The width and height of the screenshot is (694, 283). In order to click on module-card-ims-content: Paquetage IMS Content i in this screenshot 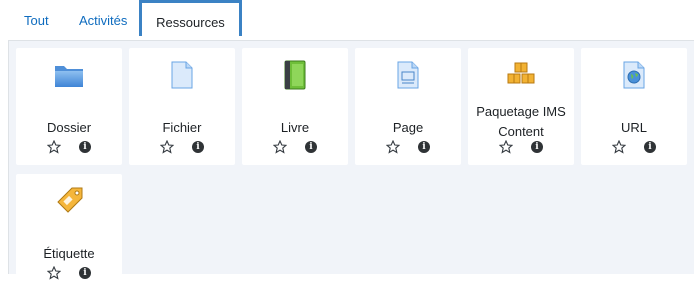, I will do `click(521, 106)`.